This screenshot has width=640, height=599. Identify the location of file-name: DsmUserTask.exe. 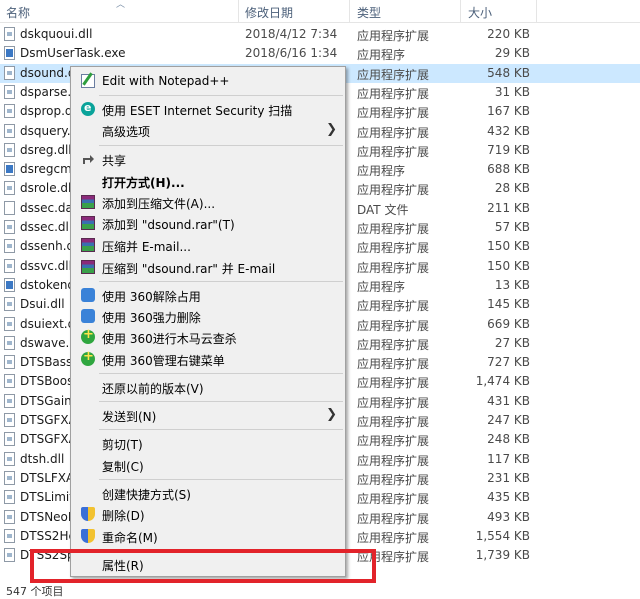
(73, 53).